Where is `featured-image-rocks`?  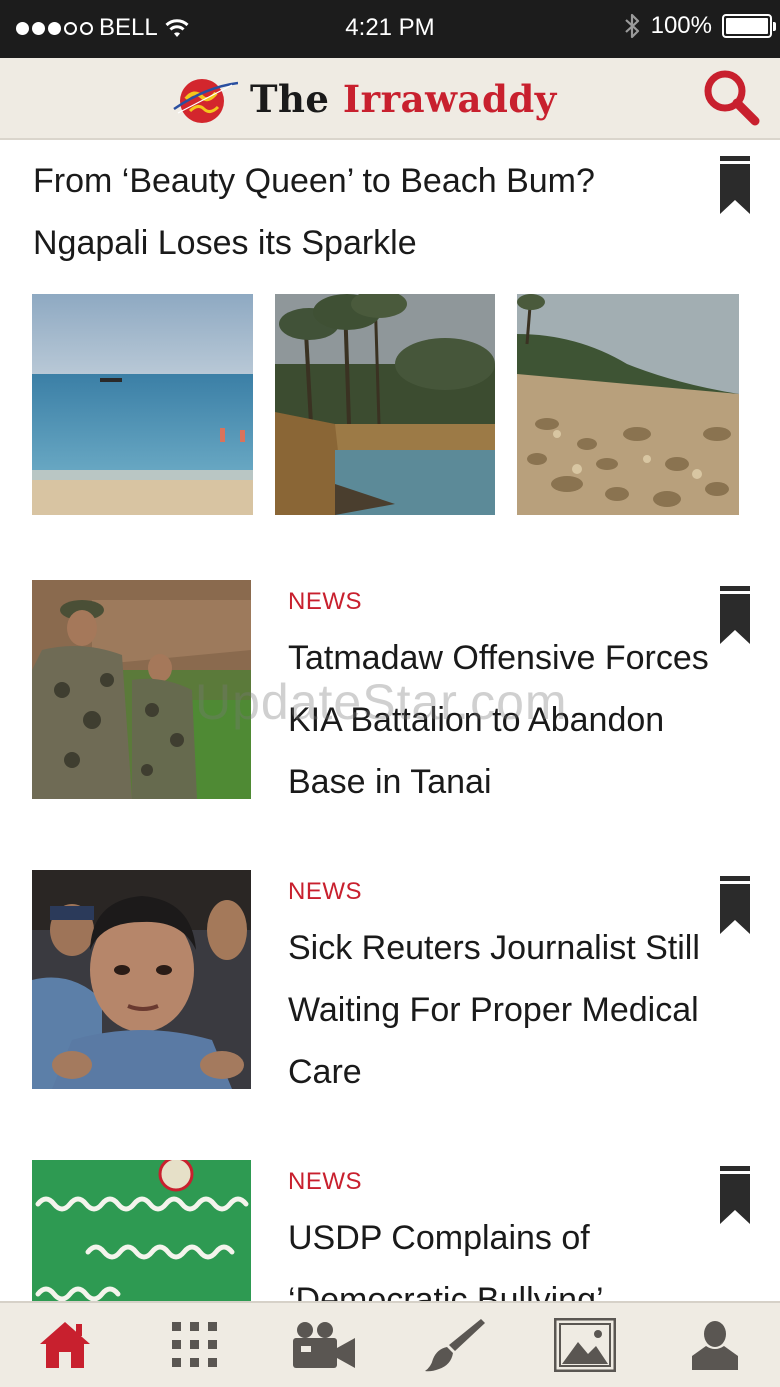 featured-image-rocks is located at coordinates (628, 404).